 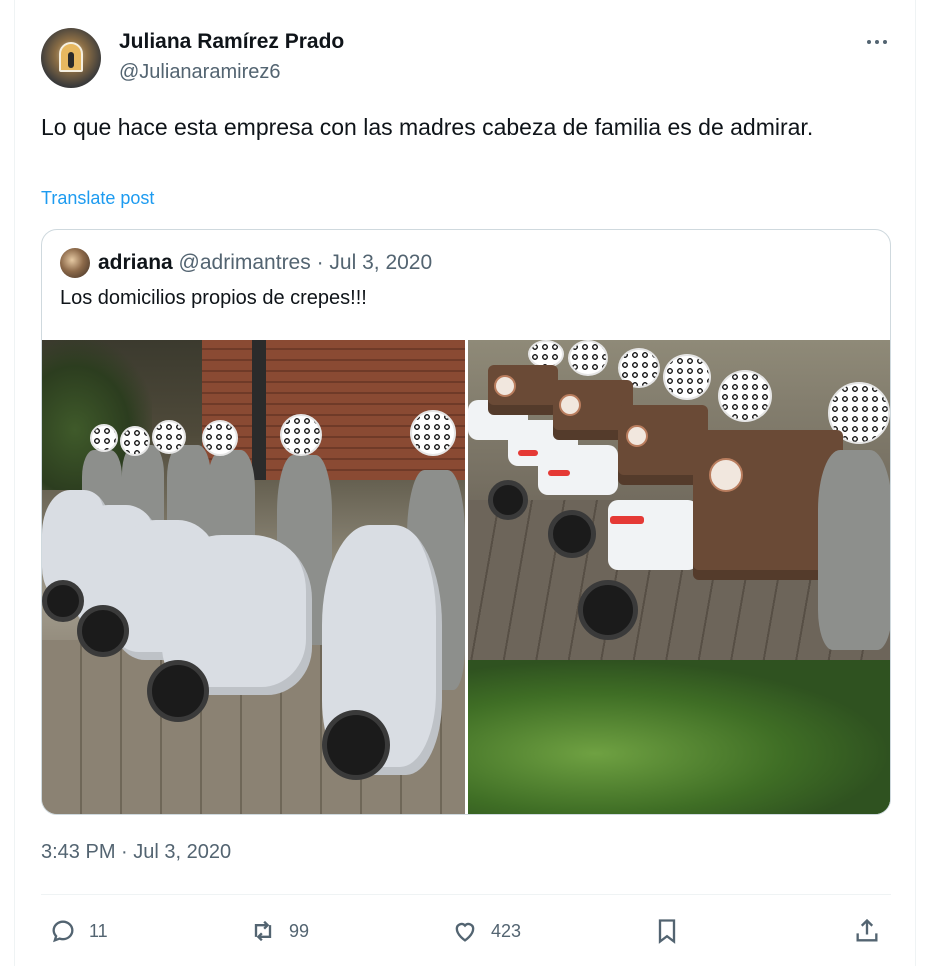 What do you see at coordinates (299, 930) in the screenshot?
I see `repost-count: 99` at bounding box center [299, 930].